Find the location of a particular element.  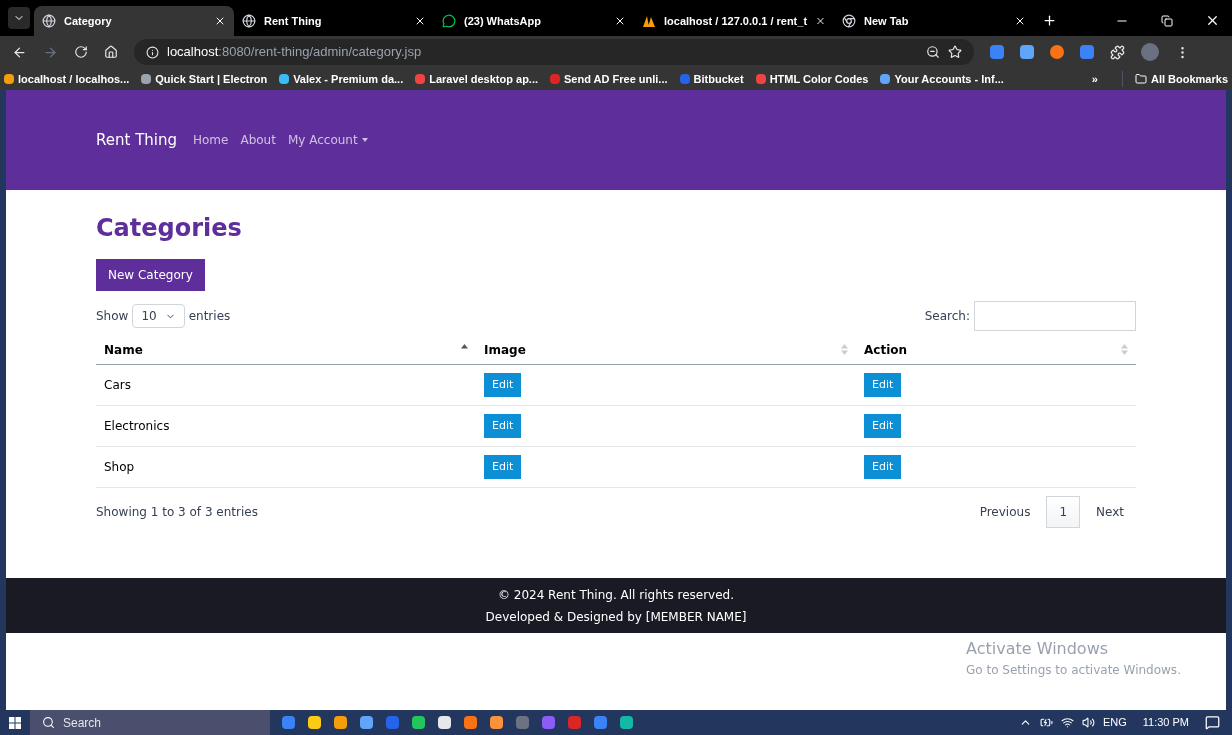

close-window-icon is located at coordinates (1212, 20).